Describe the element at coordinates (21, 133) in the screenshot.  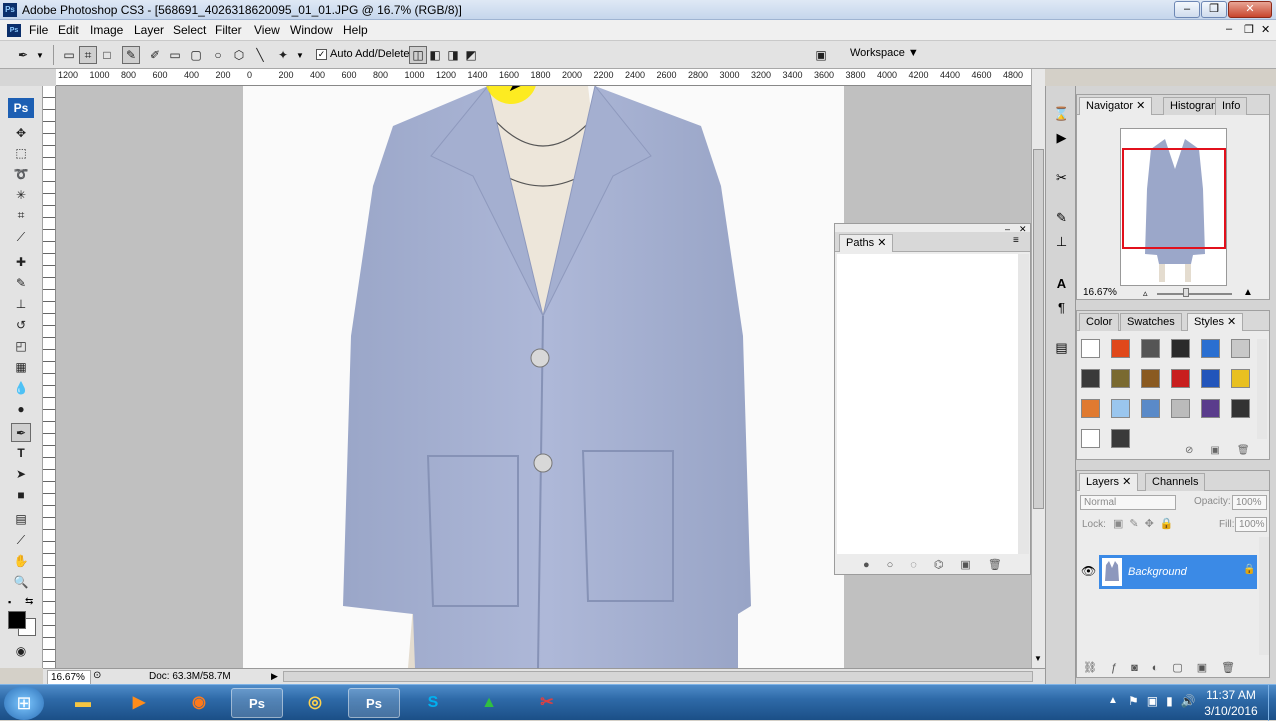
I see `move-tool-icon: ✥` at that location.